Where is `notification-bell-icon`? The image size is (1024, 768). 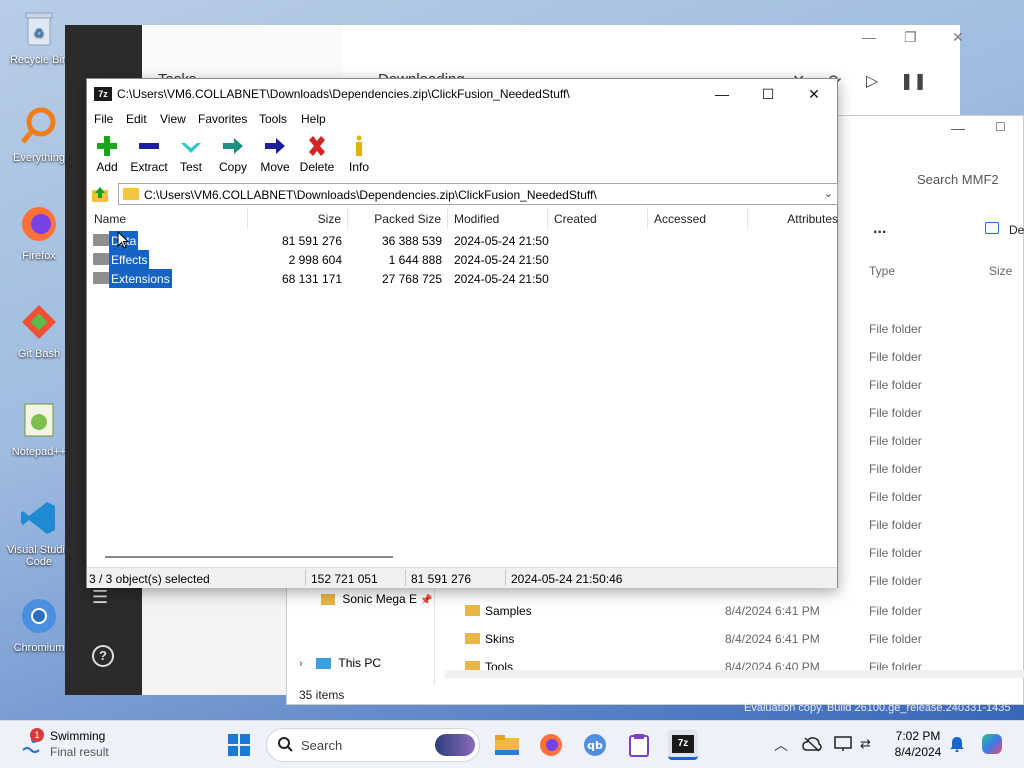 notification-bell-icon is located at coordinates (957, 745).